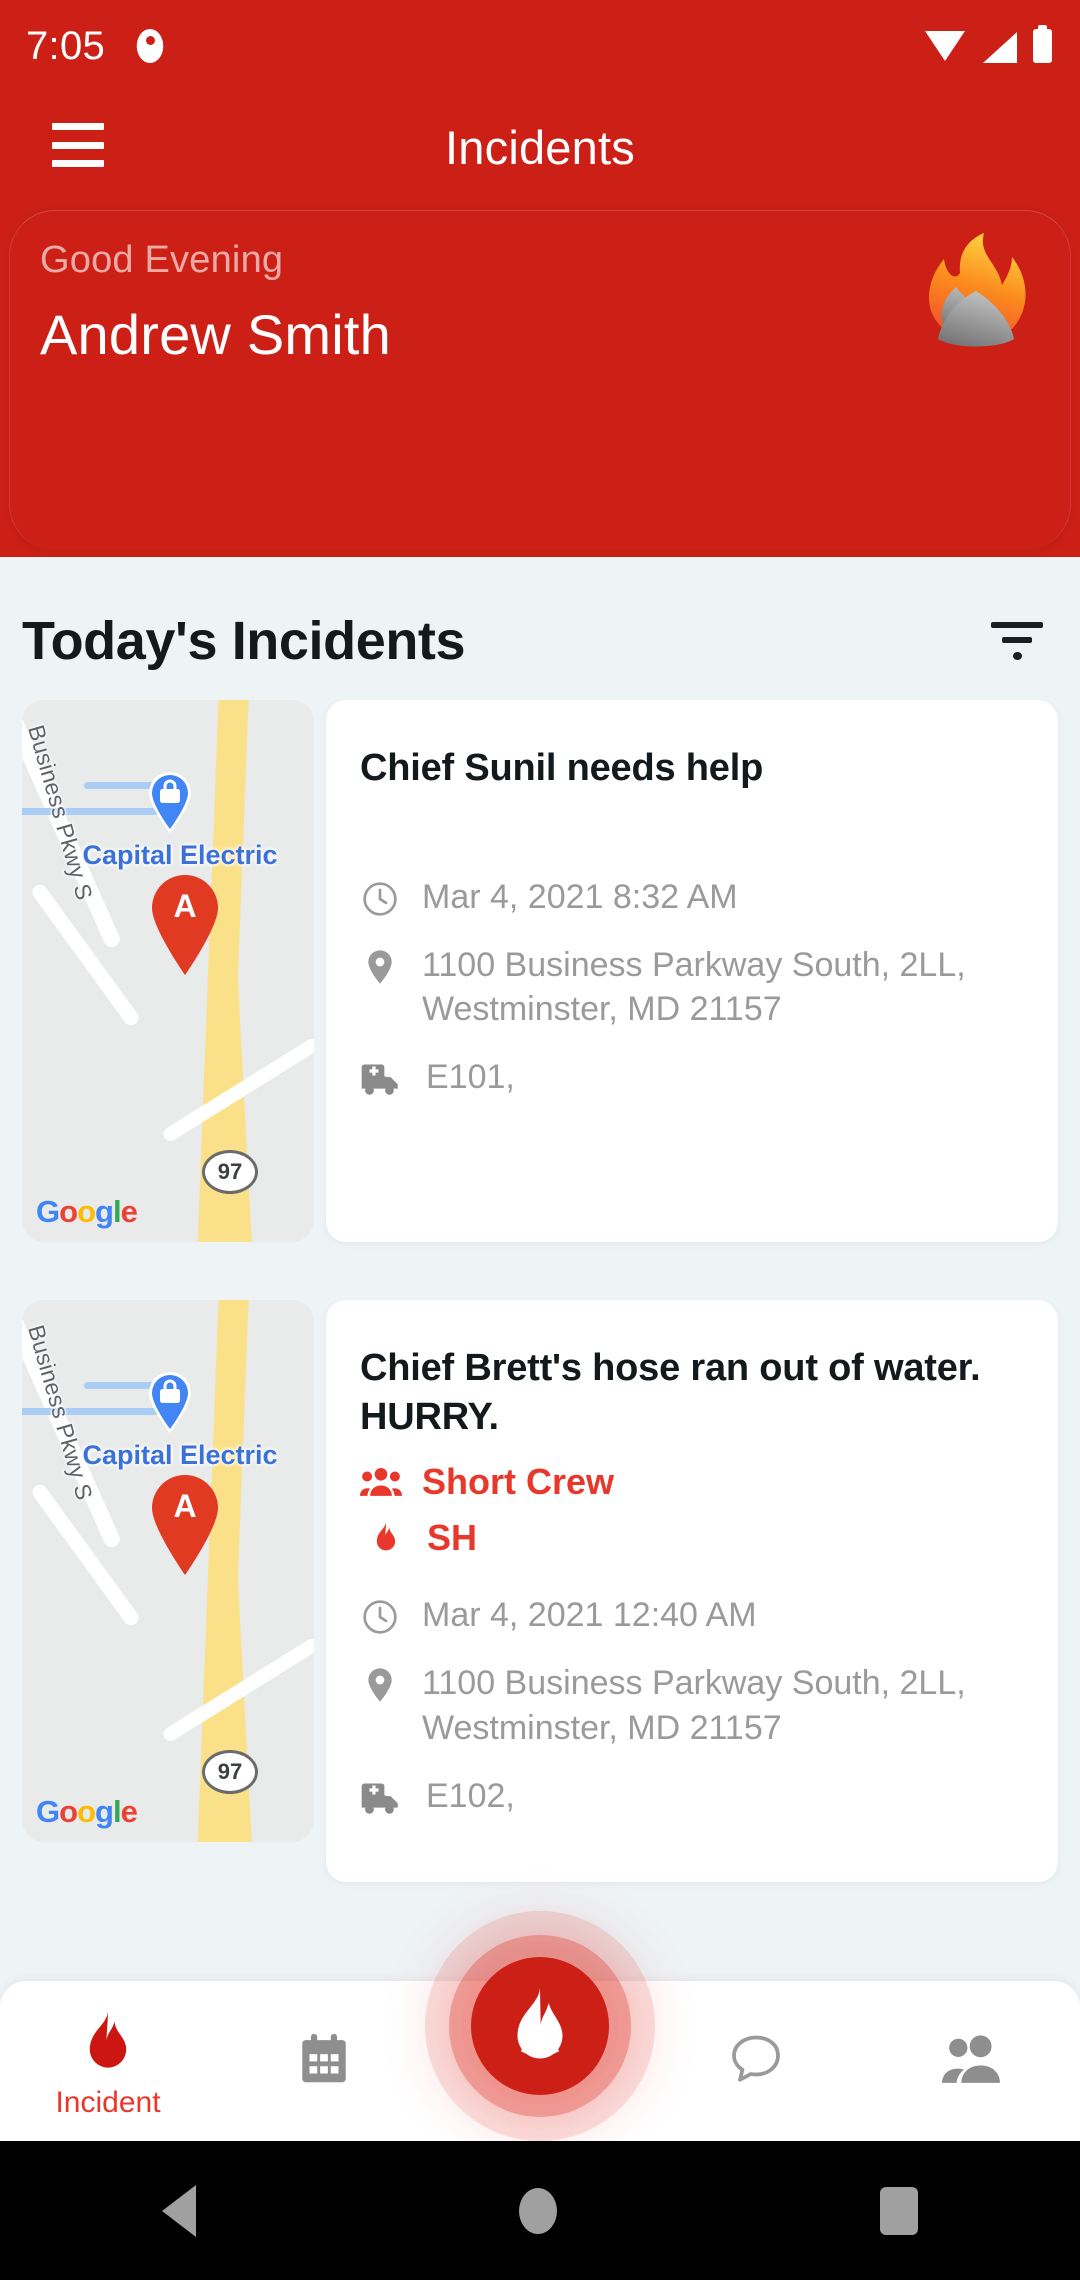  What do you see at coordinates (977, 290) in the screenshot?
I see `fire-flame-logo` at bounding box center [977, 290].